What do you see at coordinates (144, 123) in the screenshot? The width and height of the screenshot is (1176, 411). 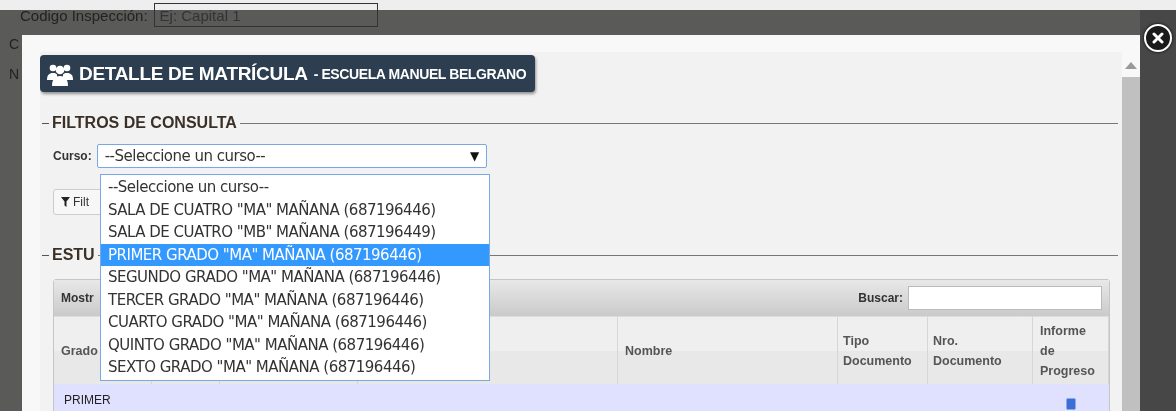 I see `section-legend: FILTROS DE CONSULTA` at bounding box center [144, 123].